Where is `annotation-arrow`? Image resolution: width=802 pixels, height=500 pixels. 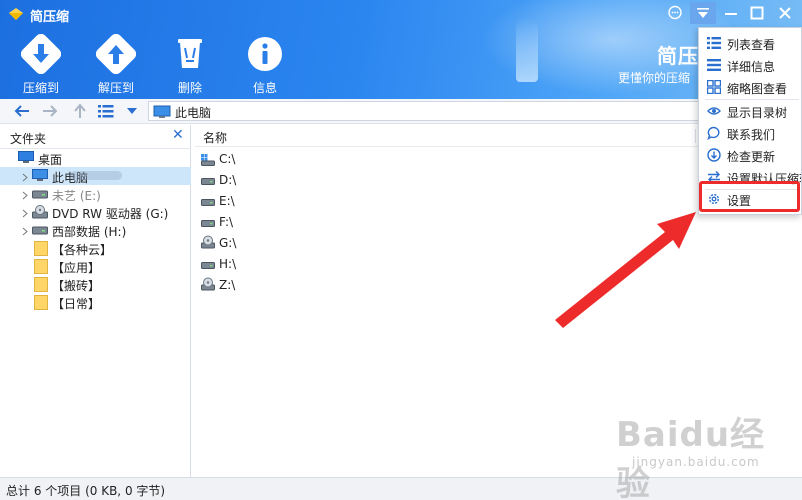 annotation-arrow is located at coordinates (625, 270).